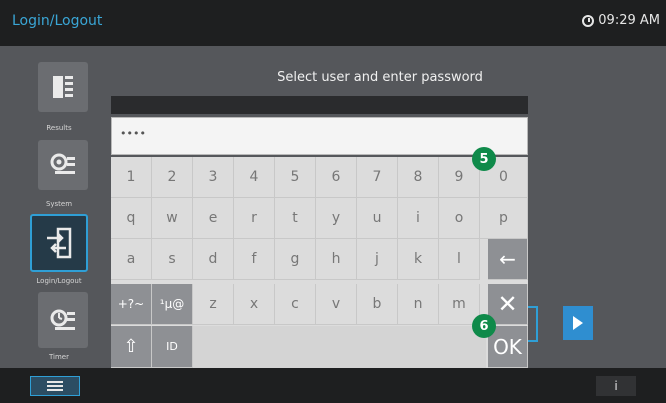  I want to click on page-title: Login/Logout, so click(57, 21).